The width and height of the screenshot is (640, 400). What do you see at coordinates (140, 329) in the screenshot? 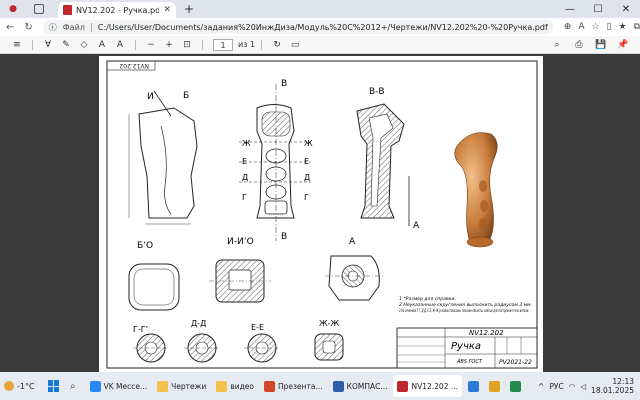
I see `label-gg: Г-Г’` at bounding box center [140, 329].